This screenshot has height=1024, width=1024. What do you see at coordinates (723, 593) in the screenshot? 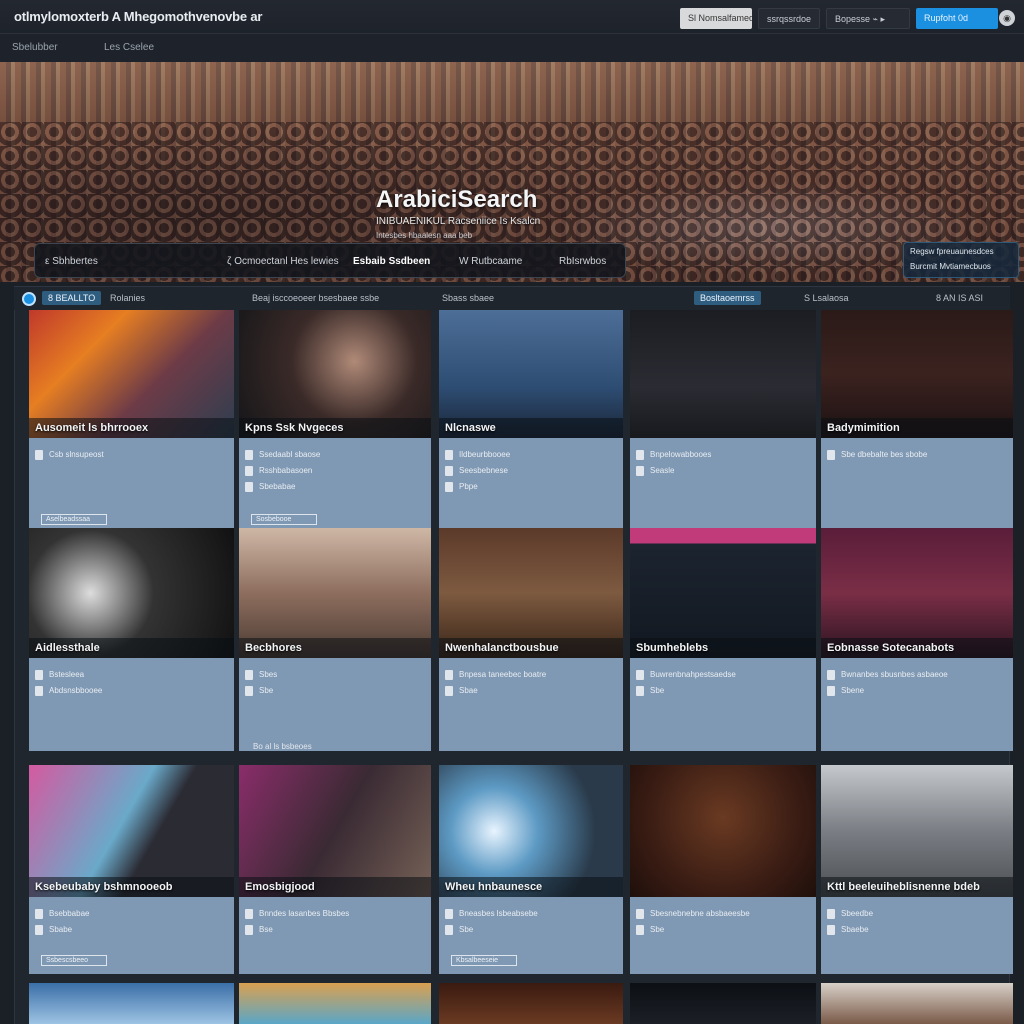
I see `card-thumbnail: Sbumheblebs` at bounding box center [723, 593].